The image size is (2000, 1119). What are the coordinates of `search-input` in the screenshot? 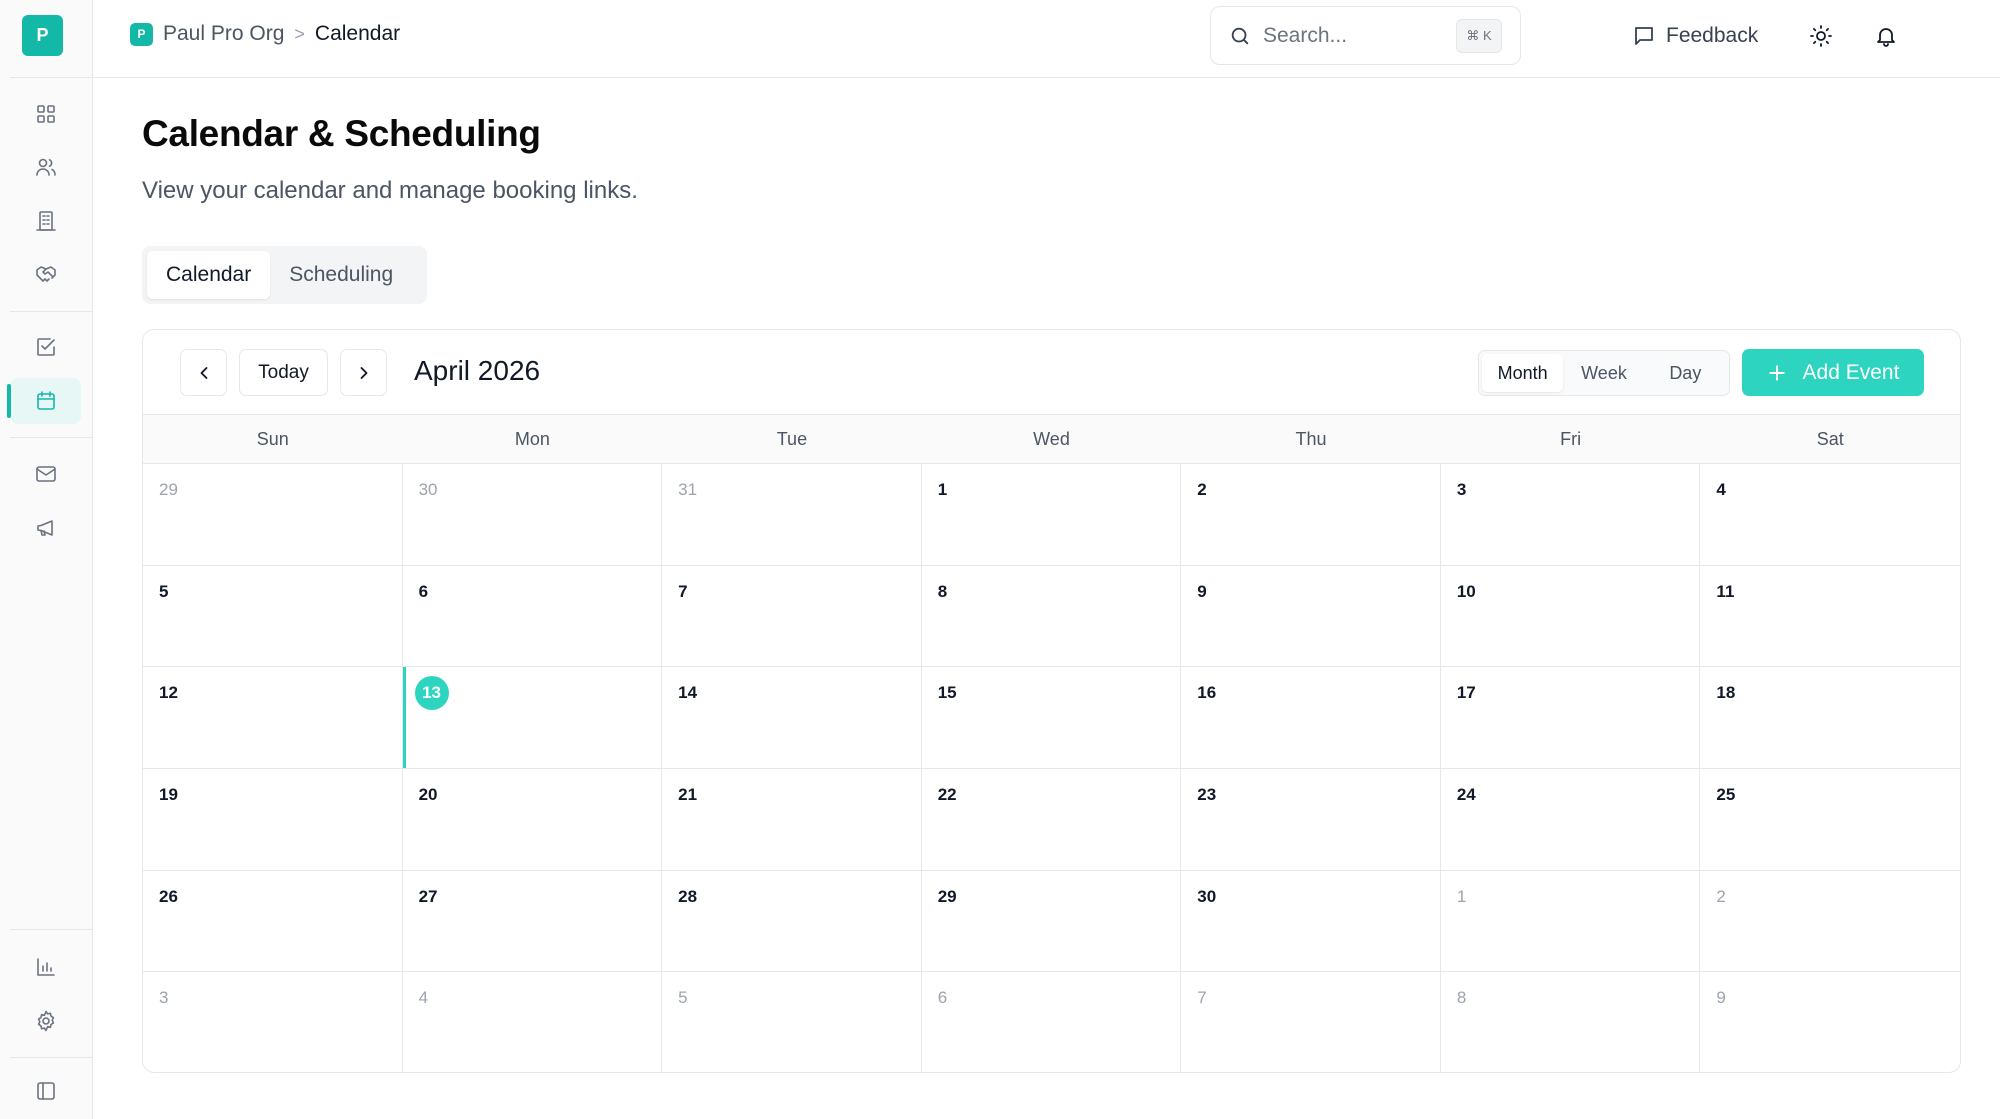 It's located at (1358, 35).